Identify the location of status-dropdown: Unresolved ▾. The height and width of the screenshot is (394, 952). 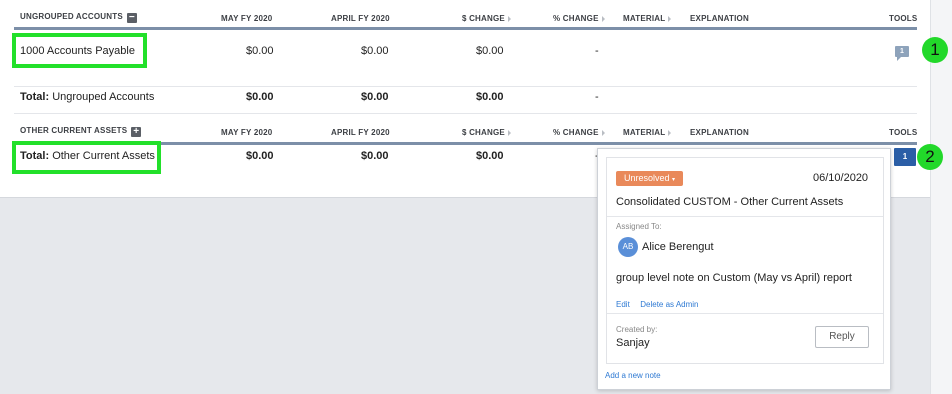
(650, 178).